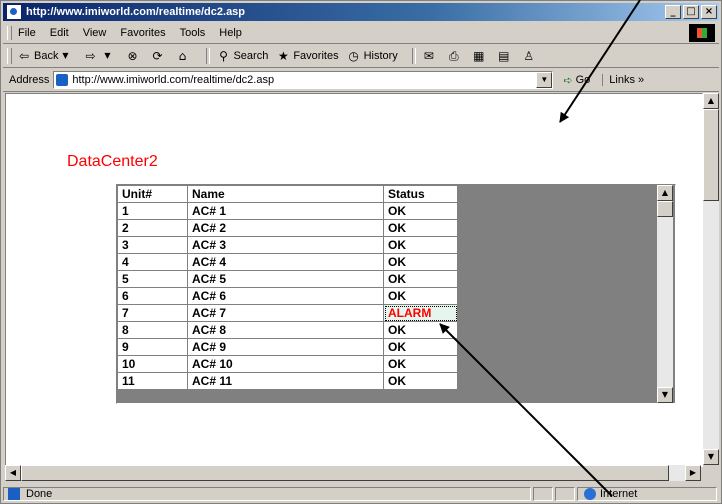 The width and height of the screenshot is (722, 504). Describe the element at coordinates (152, 279) in the screenshot. I see `unit-cell: 5` at that location.